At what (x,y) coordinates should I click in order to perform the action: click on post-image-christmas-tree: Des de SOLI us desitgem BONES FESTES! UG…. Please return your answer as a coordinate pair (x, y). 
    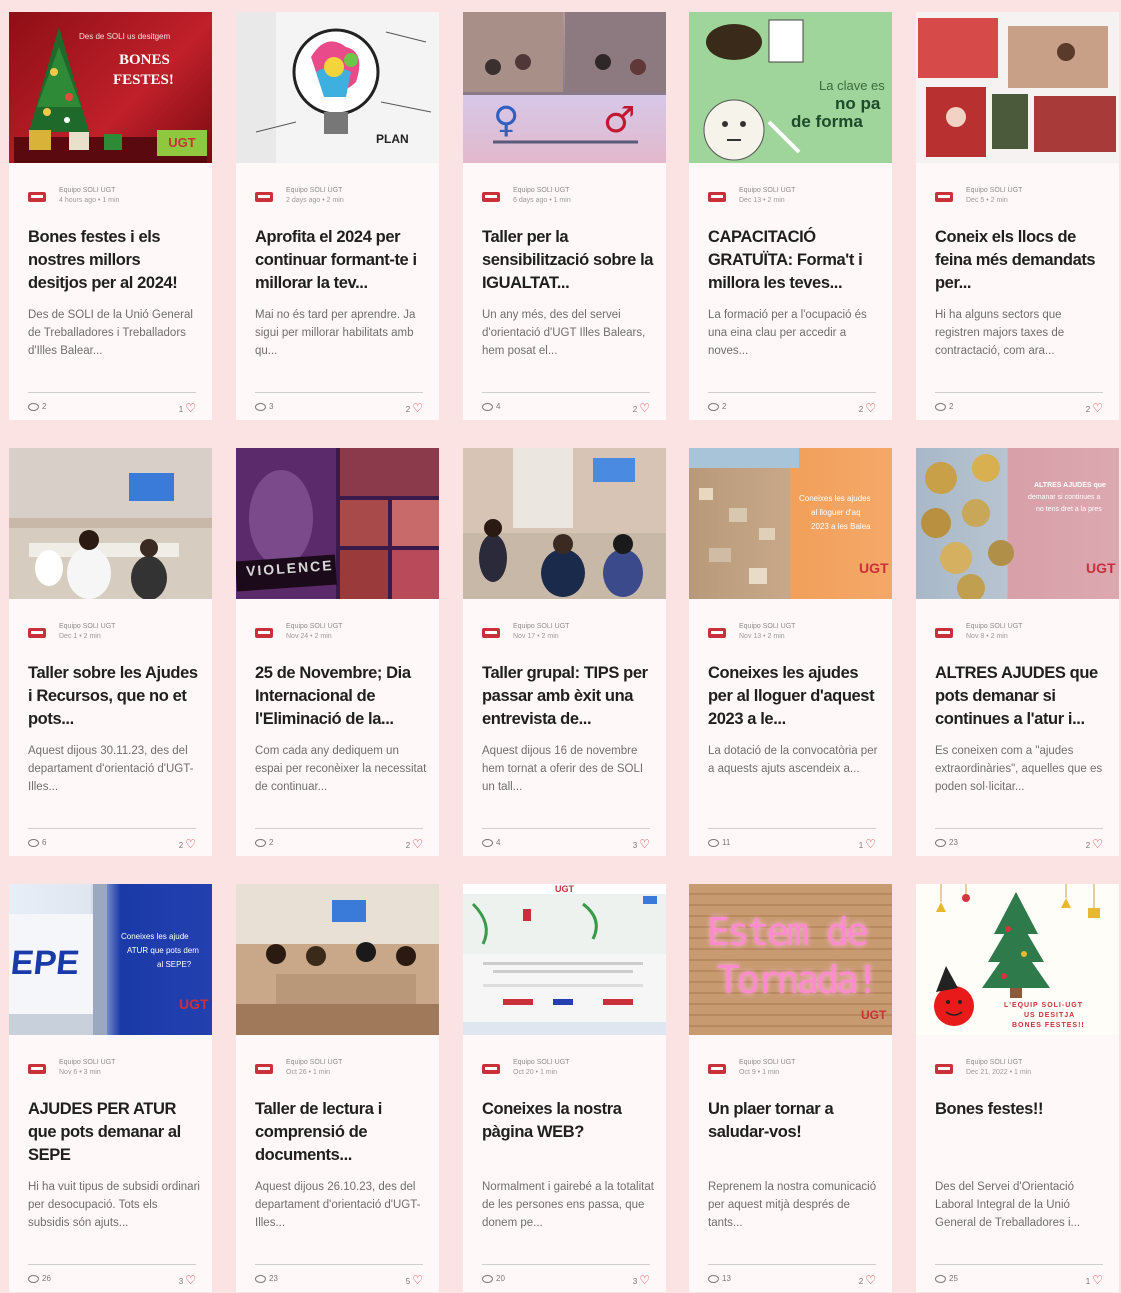
    Looking at the image, I should click on (110, 87).